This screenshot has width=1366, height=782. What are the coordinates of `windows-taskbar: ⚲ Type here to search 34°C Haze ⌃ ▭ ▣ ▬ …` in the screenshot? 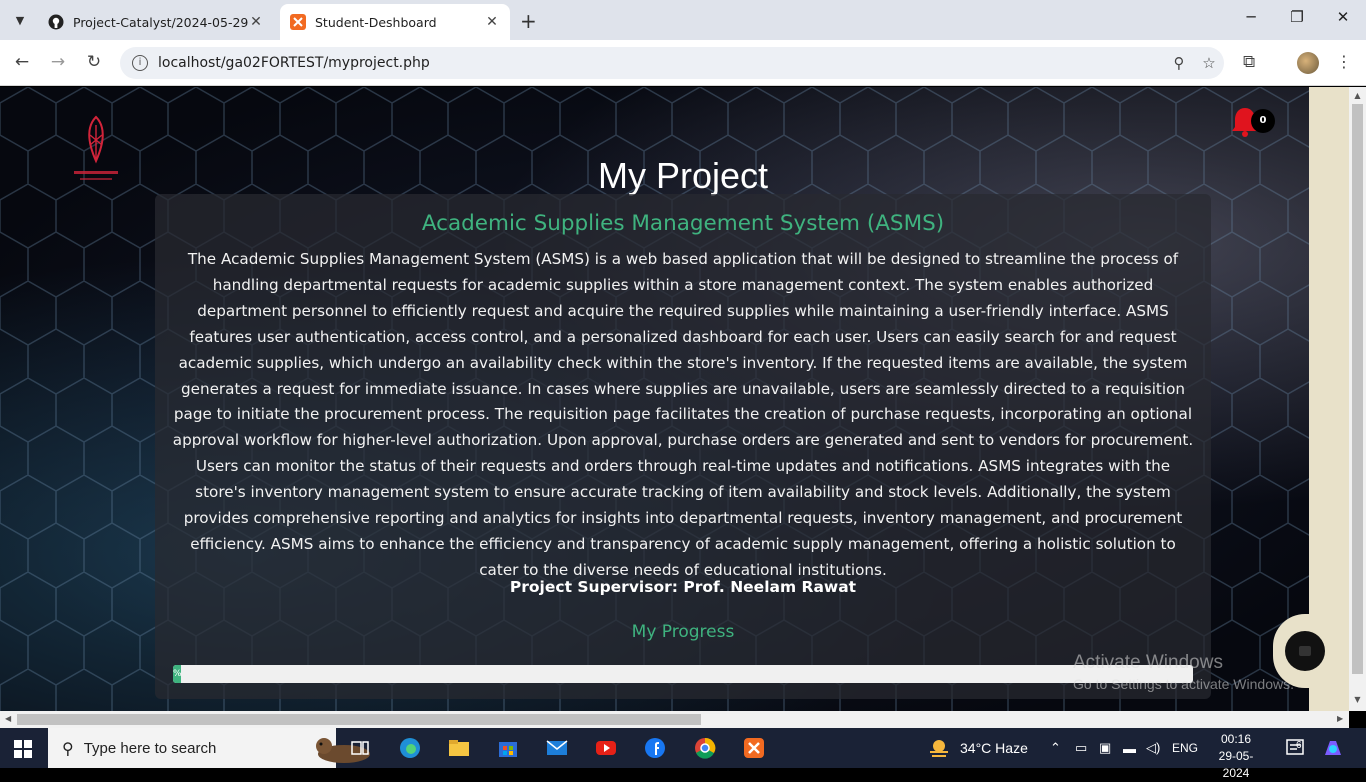 It's located at (683, 754).